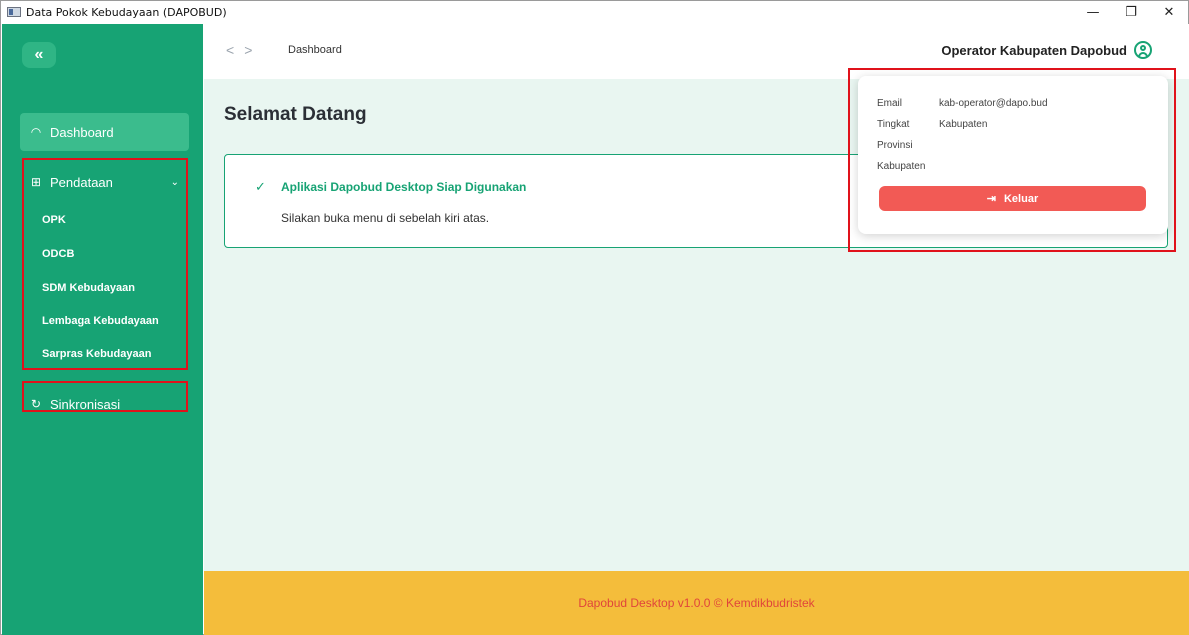 The height and width of the screenshot is (635, 1189). Describe the element at coordinates (1093, 12) in the screenshot. I see `minimize-button: —` at that location.